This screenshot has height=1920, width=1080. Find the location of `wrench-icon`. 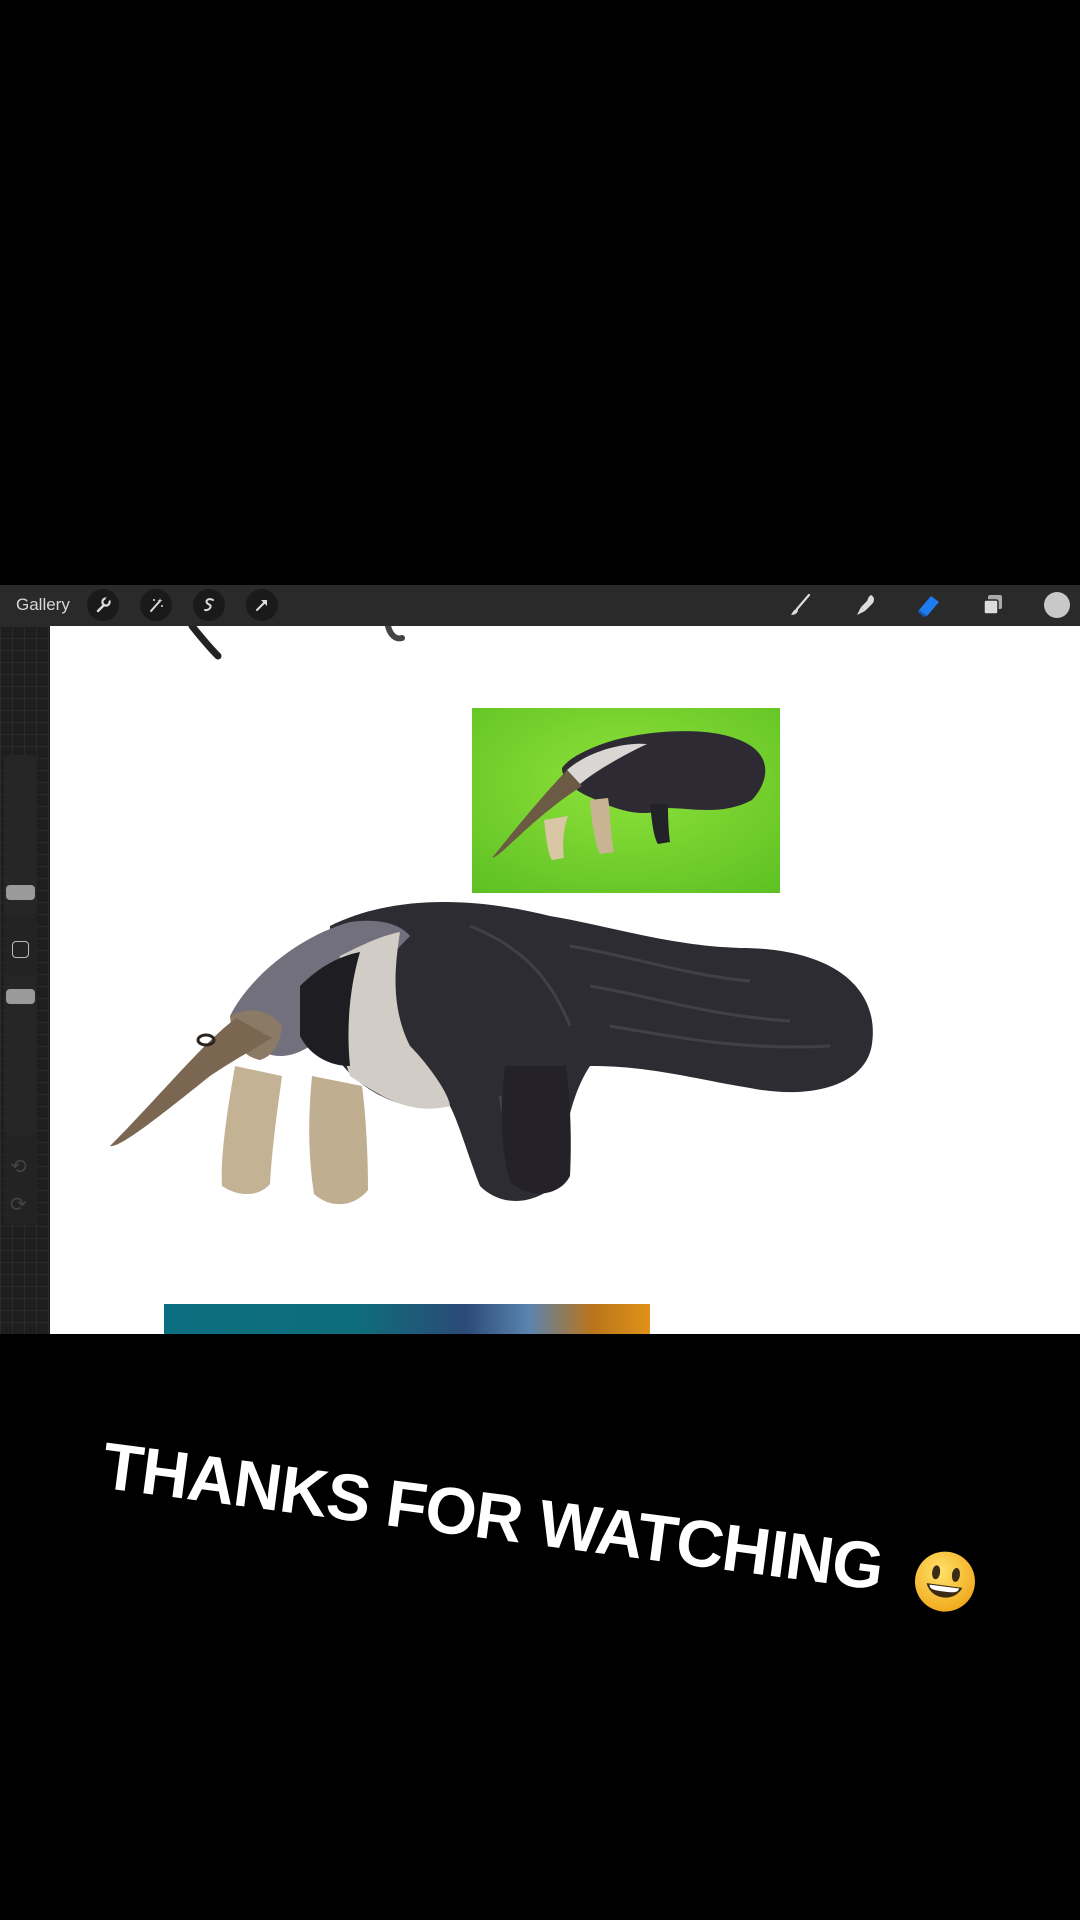

wrench-icon is located at coordinates (103, 604).